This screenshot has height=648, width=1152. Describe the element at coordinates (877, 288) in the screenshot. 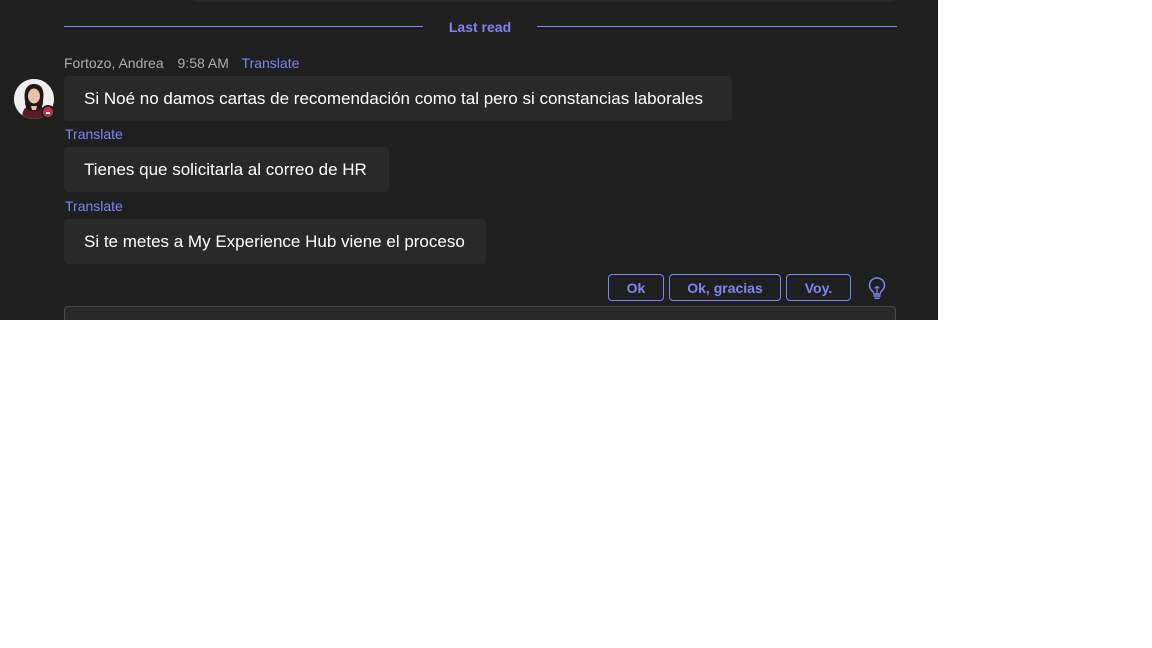

I see `lightbulb-icon` at that location.